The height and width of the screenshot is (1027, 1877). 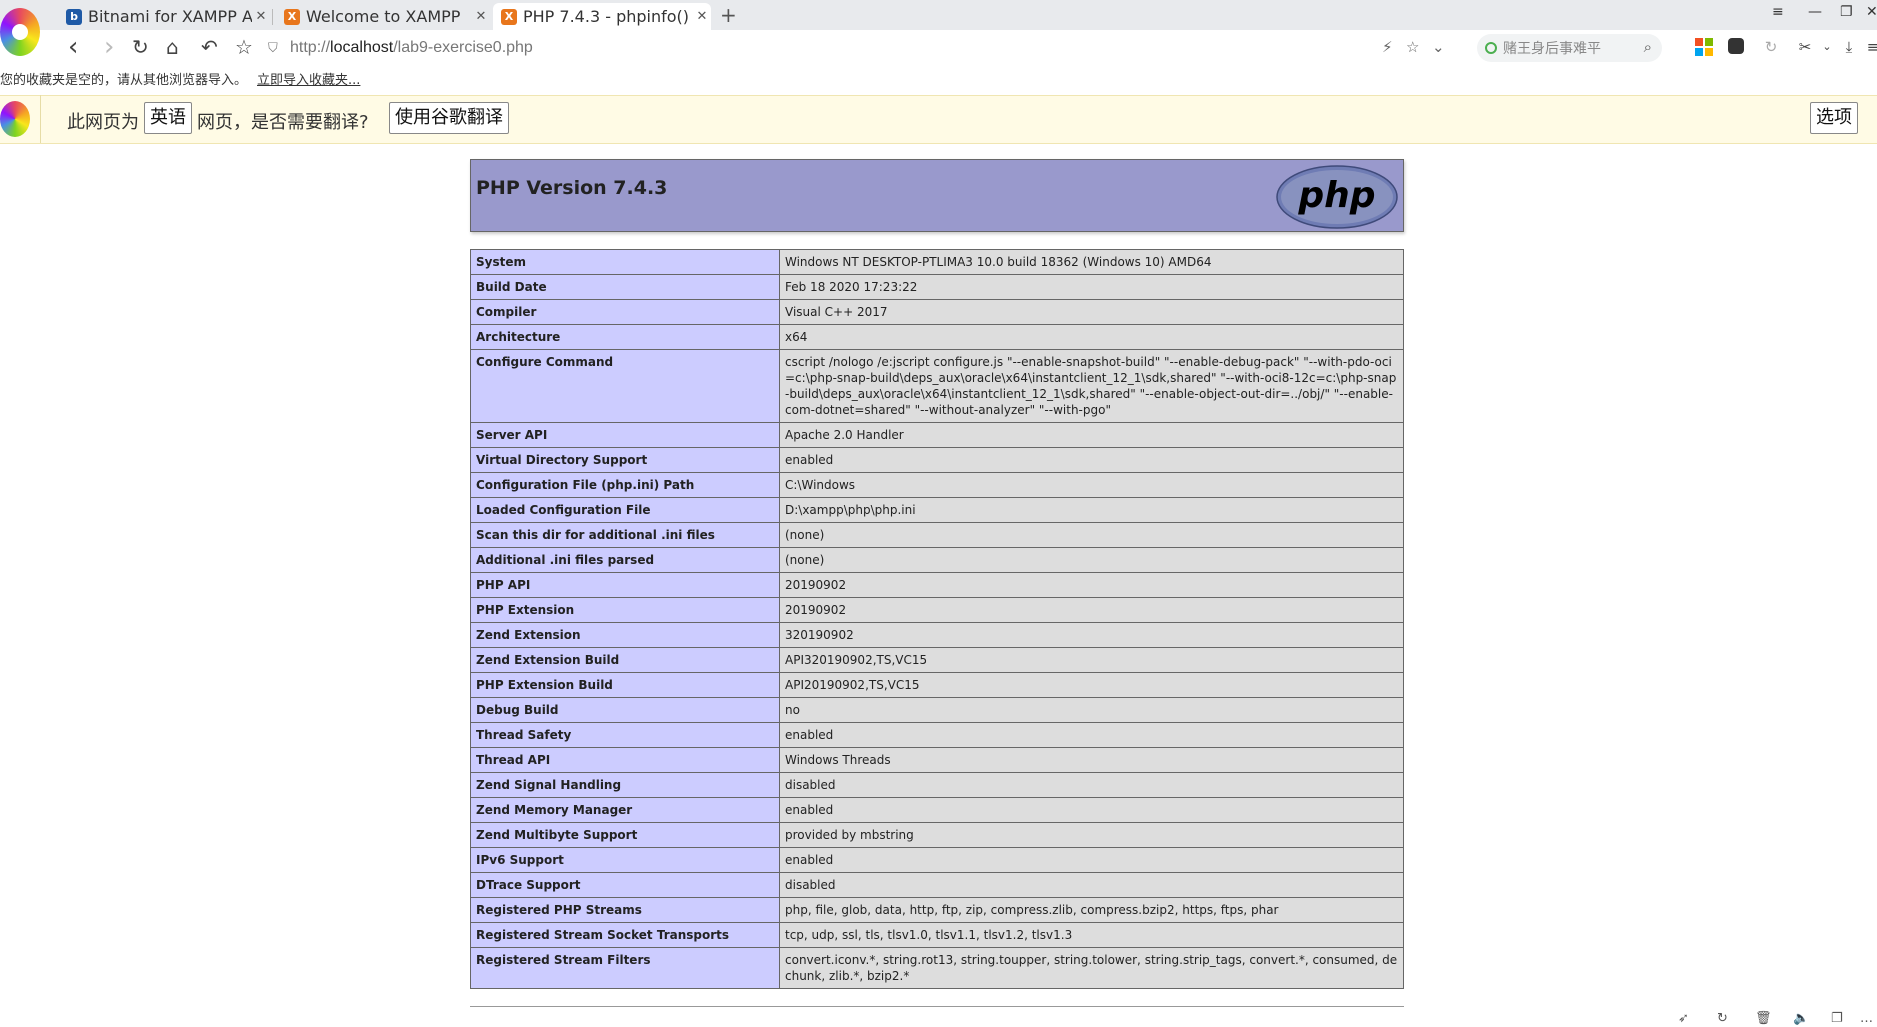 What do you see at coordinates (209, 47) in the screenshot?
I see `undo-icon: ↶` at bounding box center [209, 47].